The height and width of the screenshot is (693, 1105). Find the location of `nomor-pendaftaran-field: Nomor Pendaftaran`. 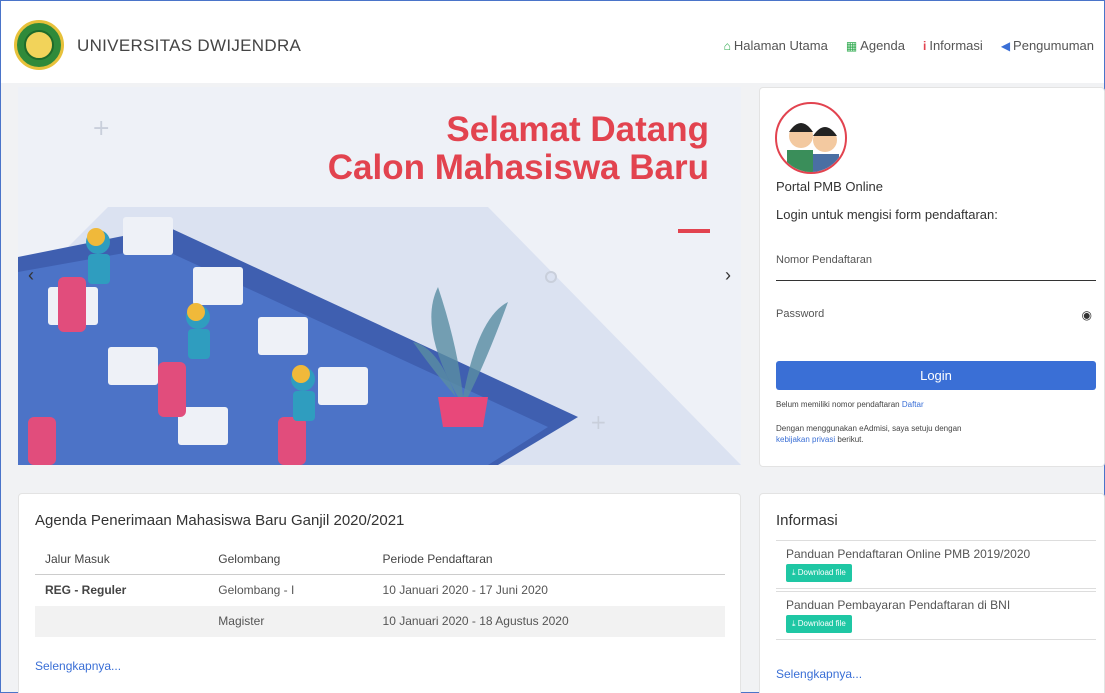

nomor-pendaftaran-field: Nomor Pendaftaran is located at coordinates (824, 260).